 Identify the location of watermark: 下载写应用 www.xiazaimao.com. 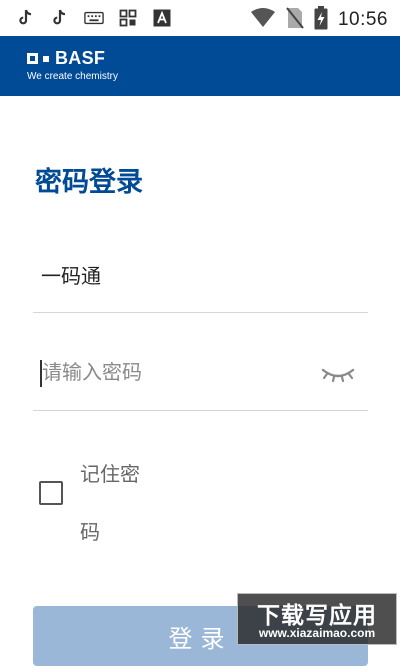
(317, 619).